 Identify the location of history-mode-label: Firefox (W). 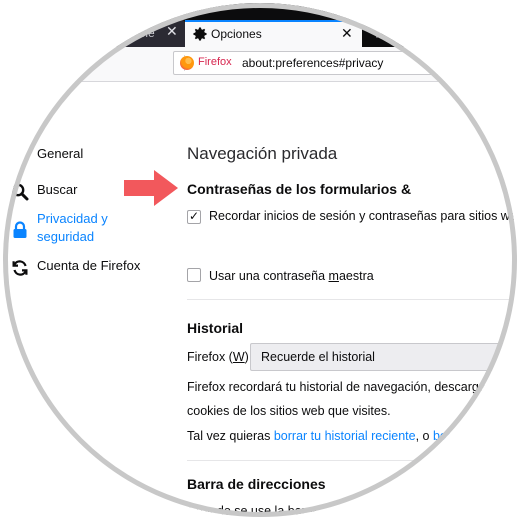
(218, 357).